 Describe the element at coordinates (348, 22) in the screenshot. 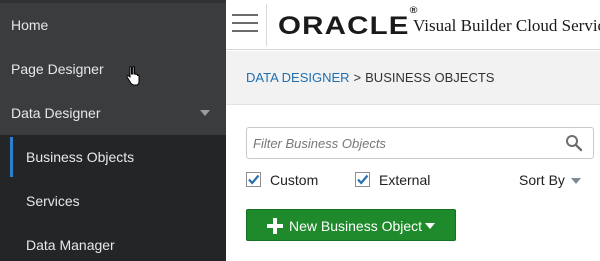

I see `oracle-logo: ORACLE®` at that location.